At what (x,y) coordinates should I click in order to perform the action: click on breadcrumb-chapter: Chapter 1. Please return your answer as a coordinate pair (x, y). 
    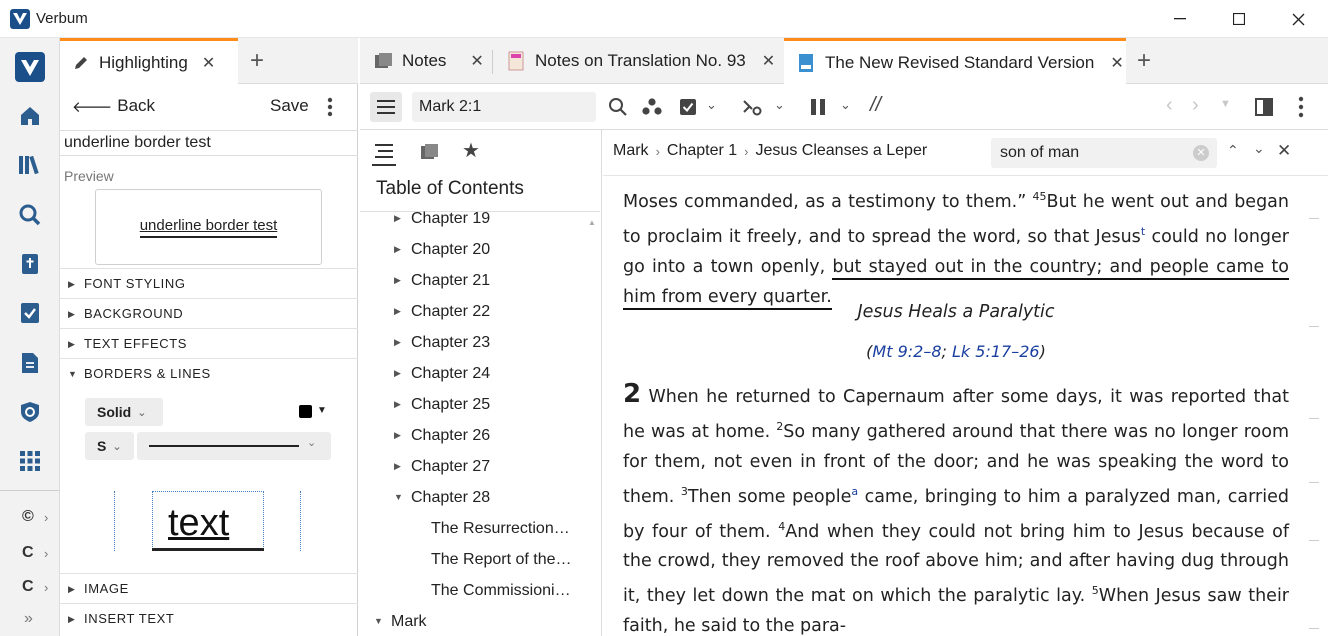
    Looking at the image, I should click on (702, 151).